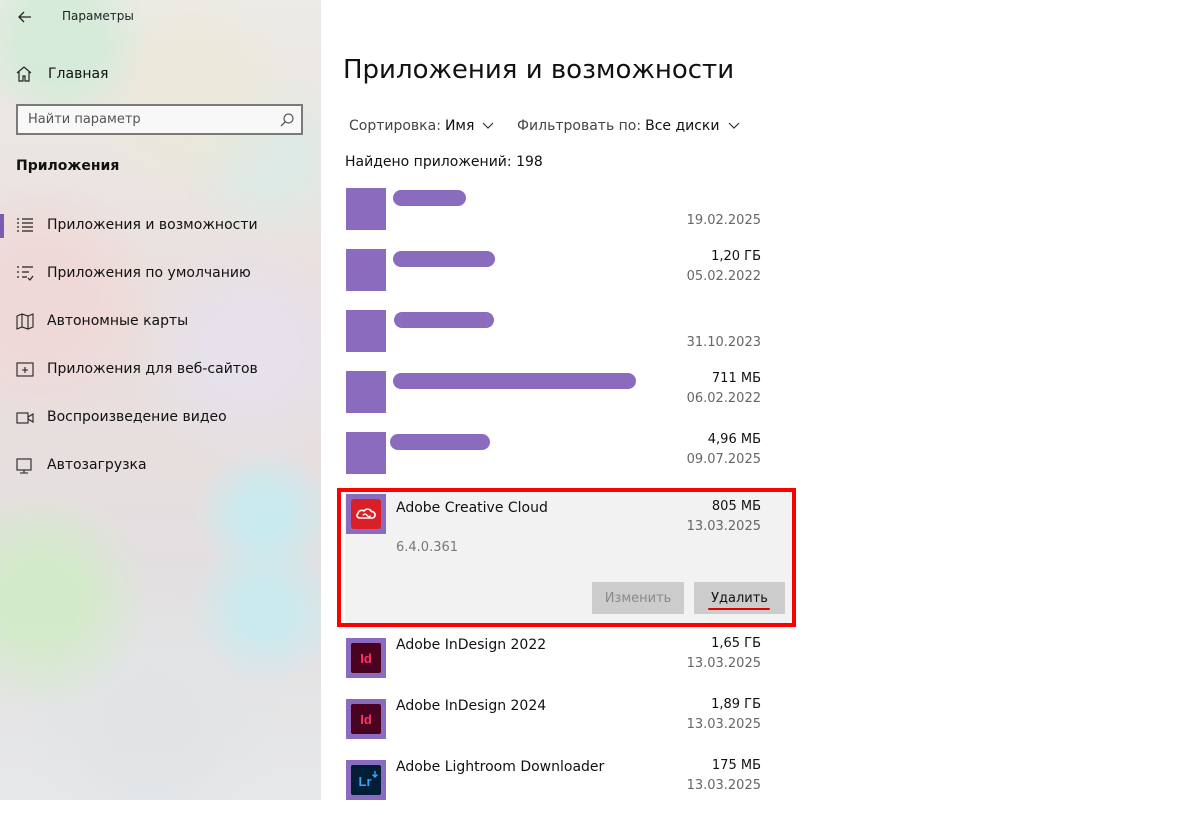  Describe the element at coordinates (723, 220) in the screenshot. I see `app-date: 19.02.2025` at that location.